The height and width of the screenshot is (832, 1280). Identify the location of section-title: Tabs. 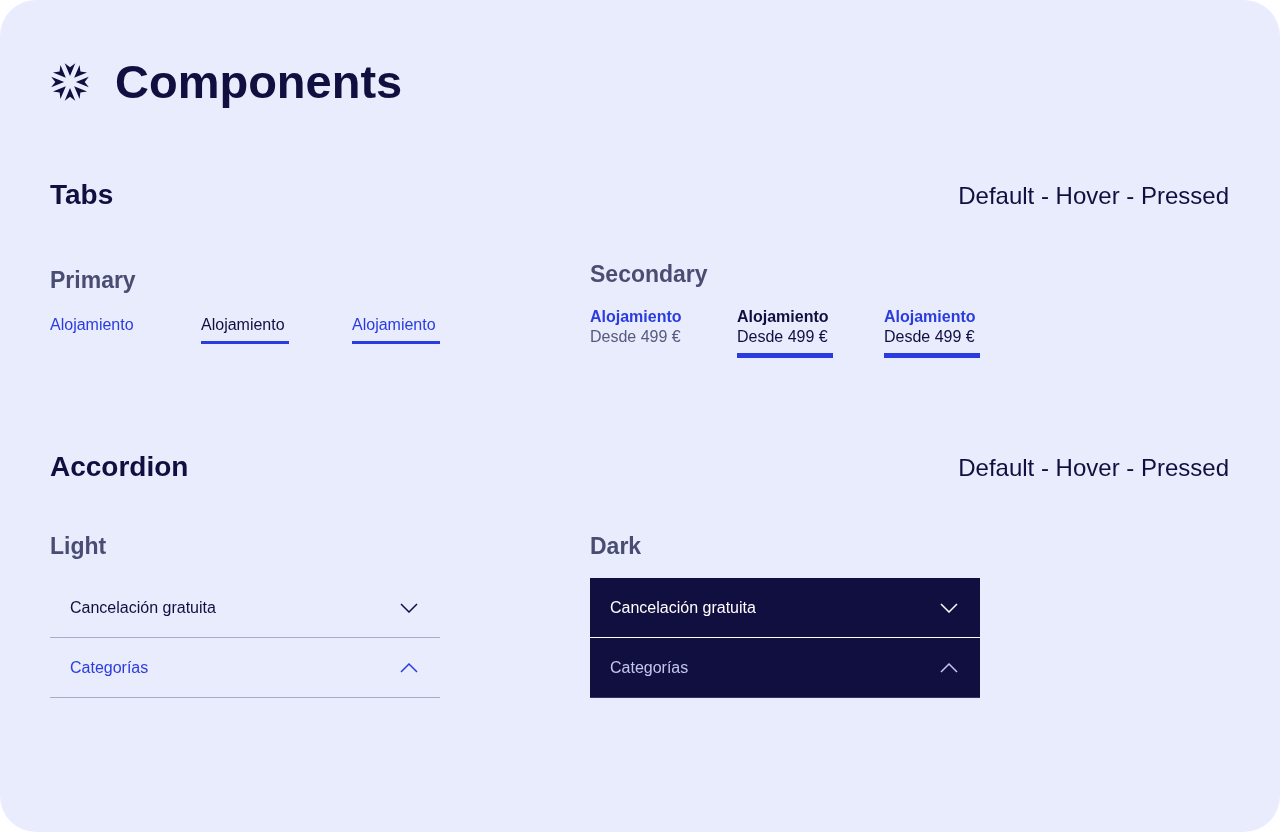
(82, 195).